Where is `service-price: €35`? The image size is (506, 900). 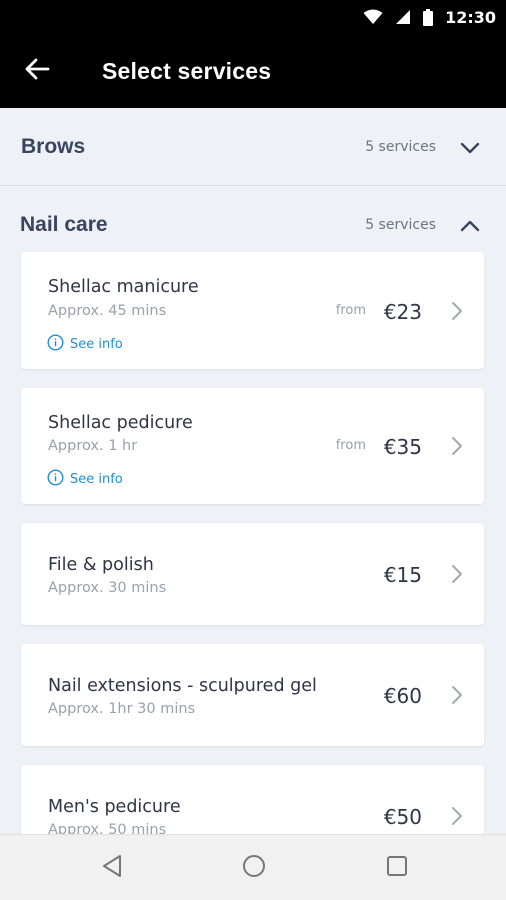 service-price: €35 is located at coordinates (402, 447).